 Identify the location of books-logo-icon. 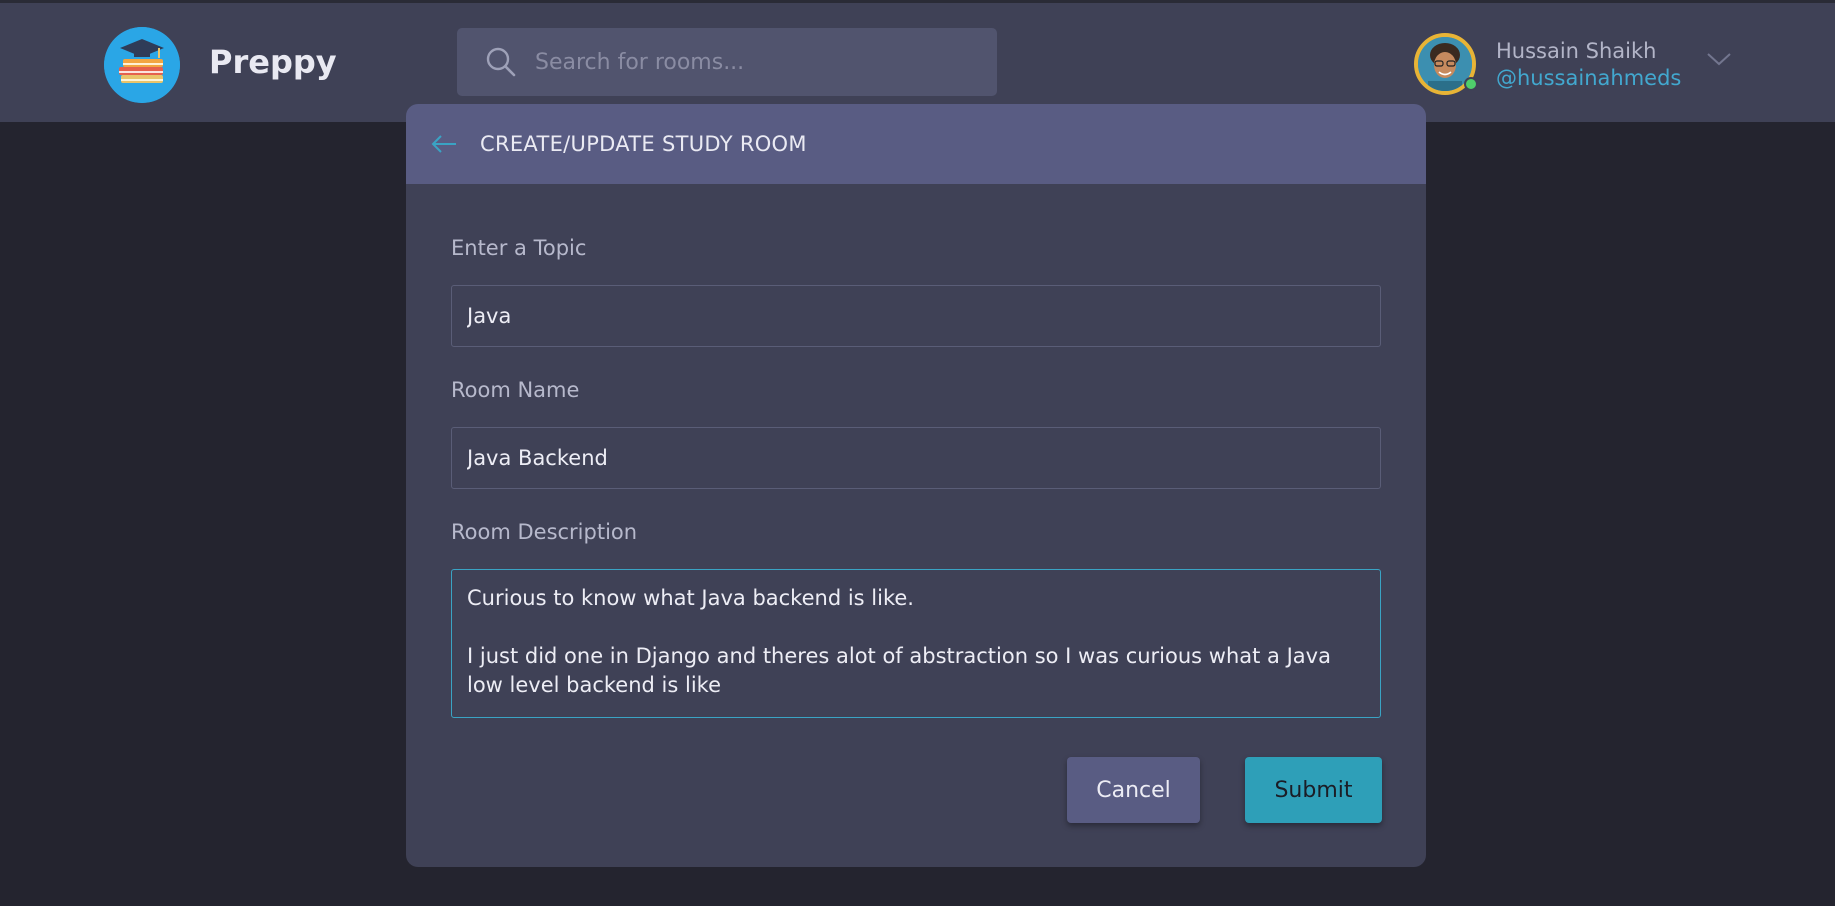
(142, 65).